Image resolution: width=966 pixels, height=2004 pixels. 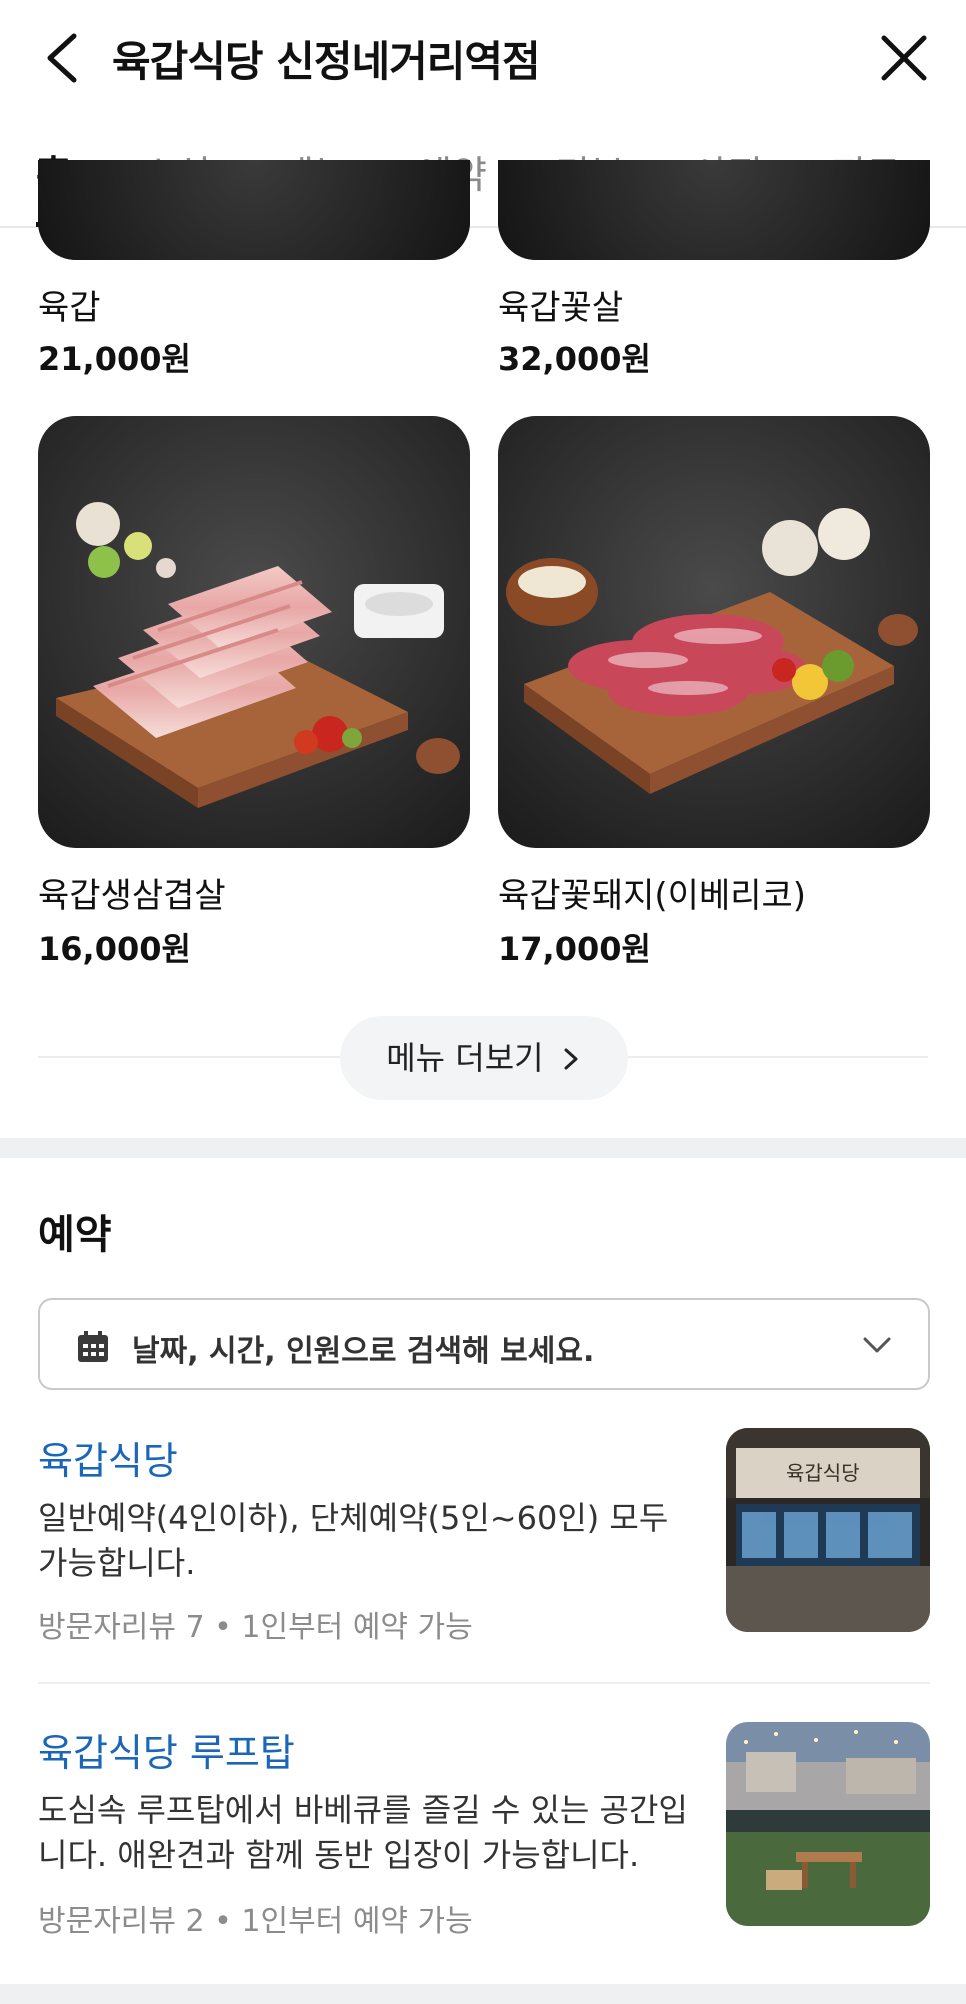 I want to click on menu-item-price: 16,000원, so click(x=114, y=949).